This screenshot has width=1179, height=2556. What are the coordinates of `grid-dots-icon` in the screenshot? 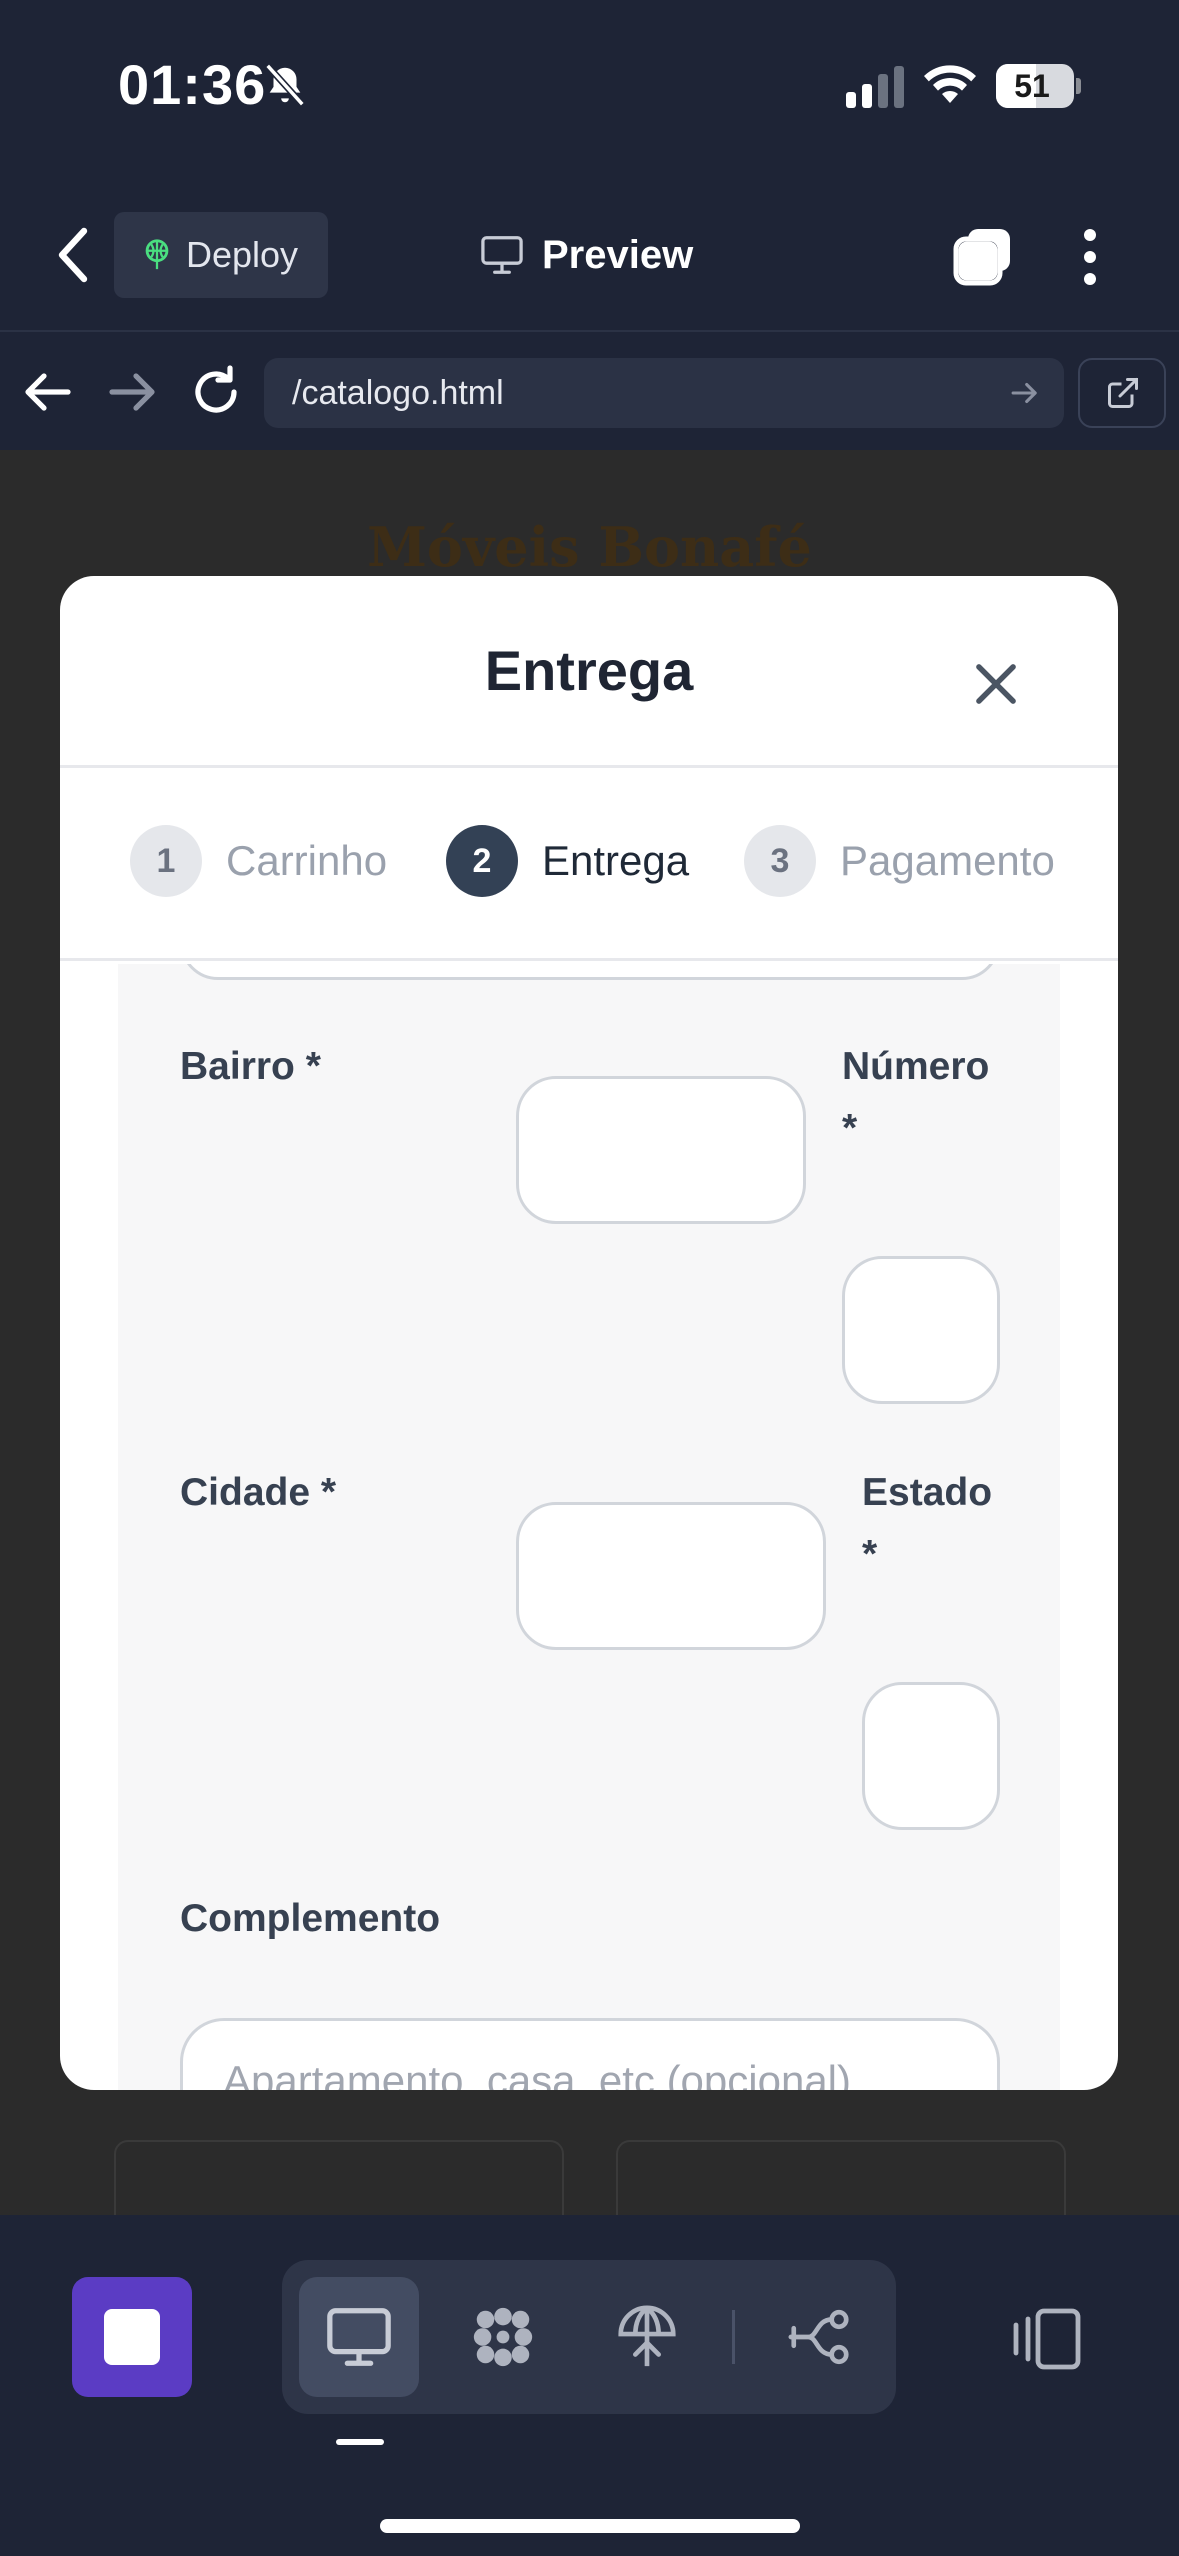 It's located at (503, 2337).